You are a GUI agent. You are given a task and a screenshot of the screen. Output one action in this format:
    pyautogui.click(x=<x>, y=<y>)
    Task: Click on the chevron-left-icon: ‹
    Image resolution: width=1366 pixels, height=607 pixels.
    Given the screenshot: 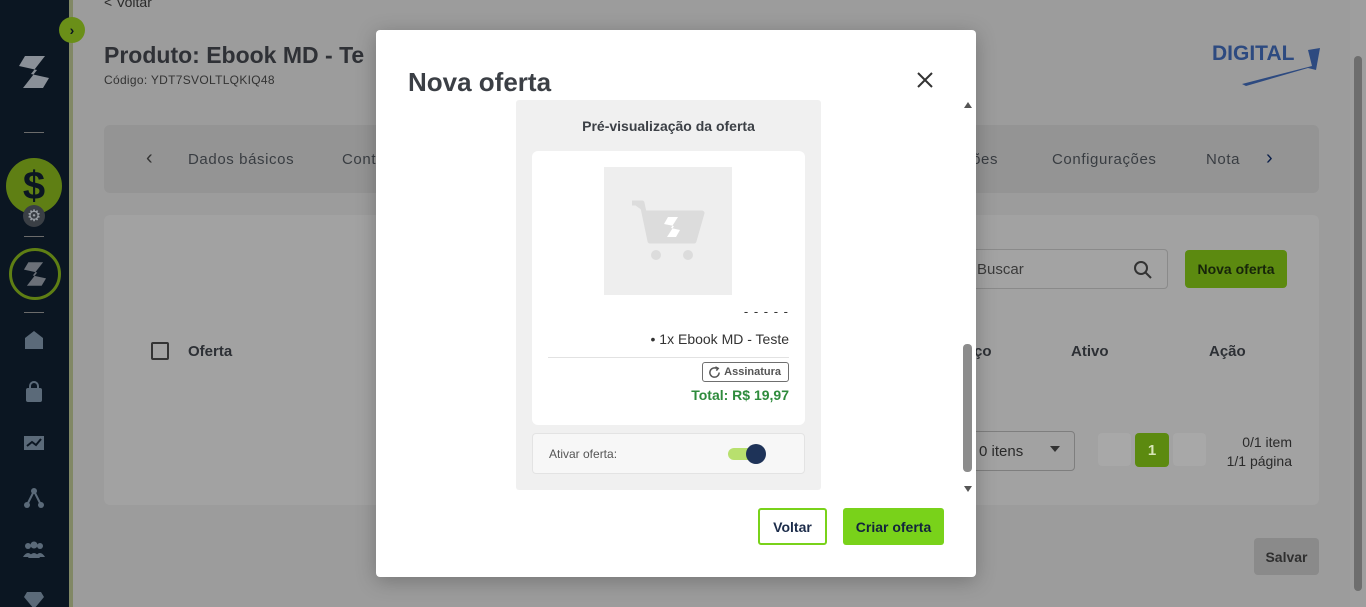 What is the action you would take?
    pyautogui.click(x=149, y=158)
    